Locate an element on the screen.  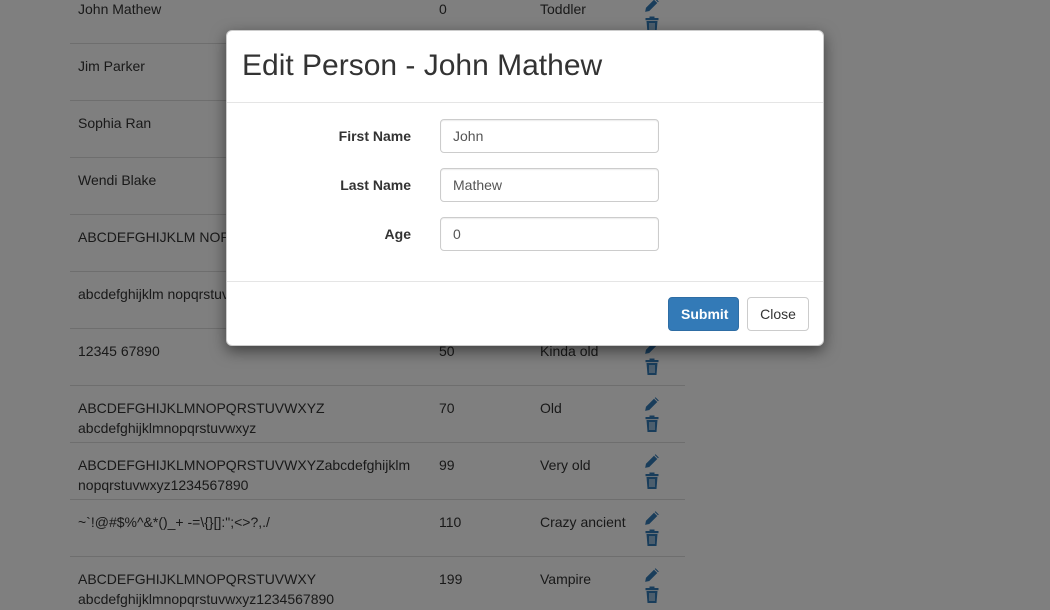
age-input is located at coordinates (549, 234).